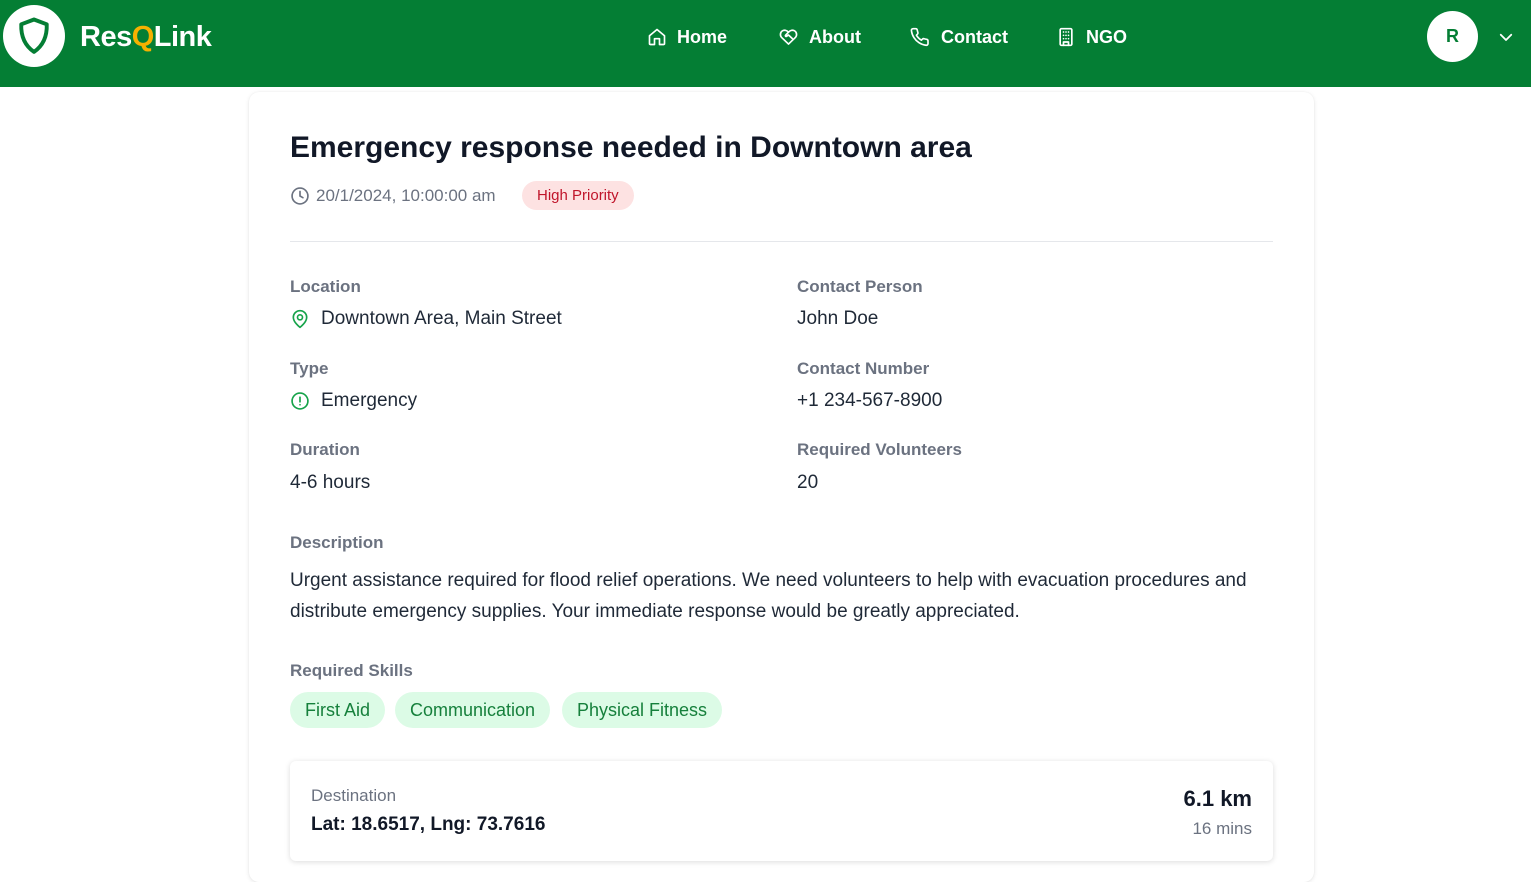  What do you see at coordinates (143, 37) in the screenshot?
I see `brand-q: Q` at bounding box center [143, 37].